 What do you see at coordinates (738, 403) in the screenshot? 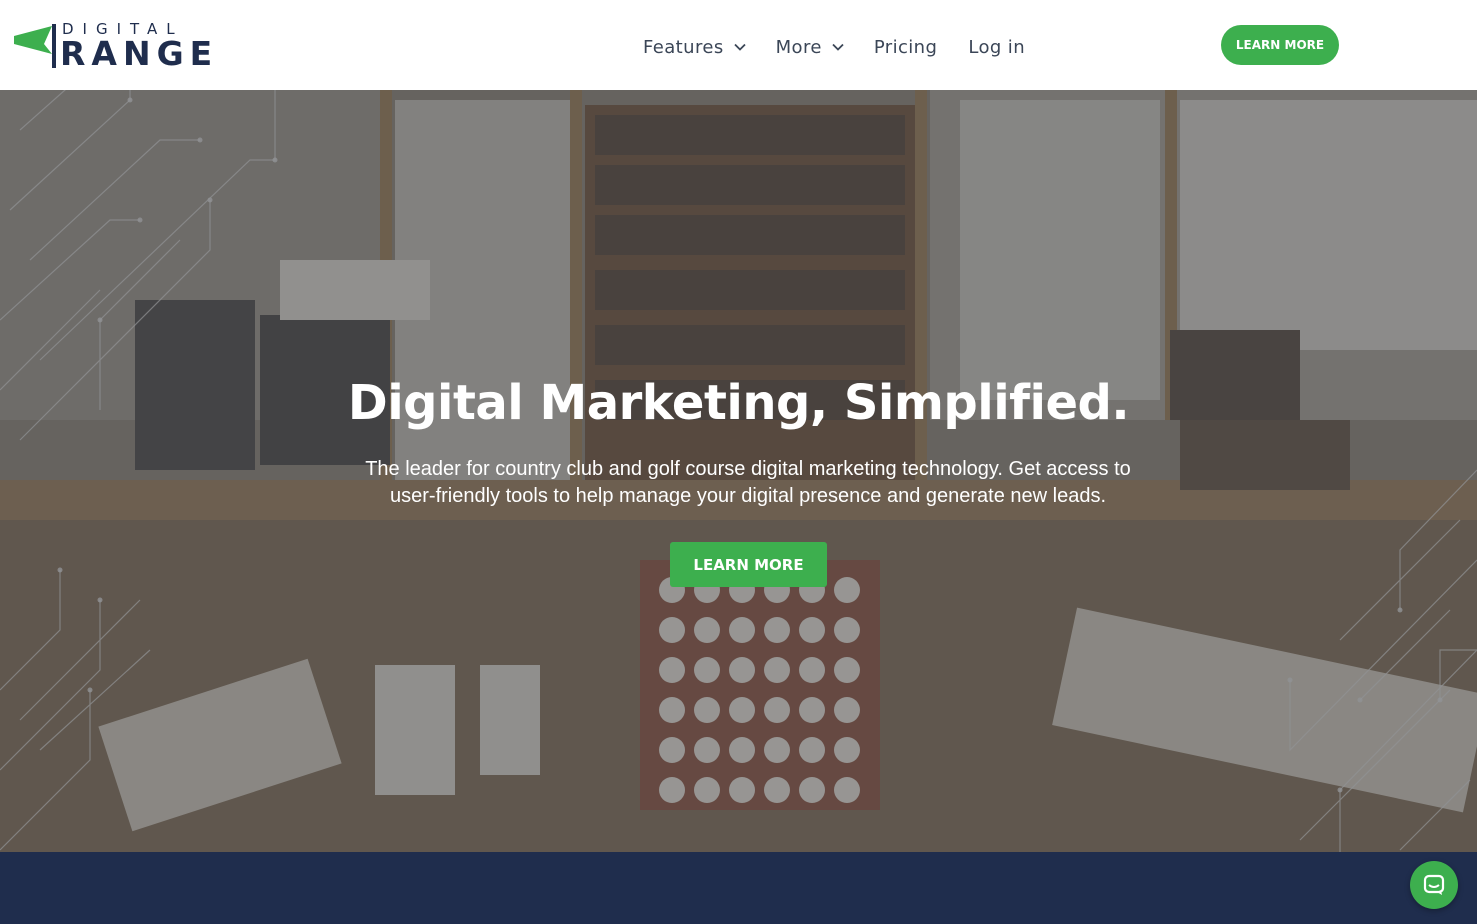
I see `hero-title: Digital Marketing, Simplified.` at bounding box center [738, 403].